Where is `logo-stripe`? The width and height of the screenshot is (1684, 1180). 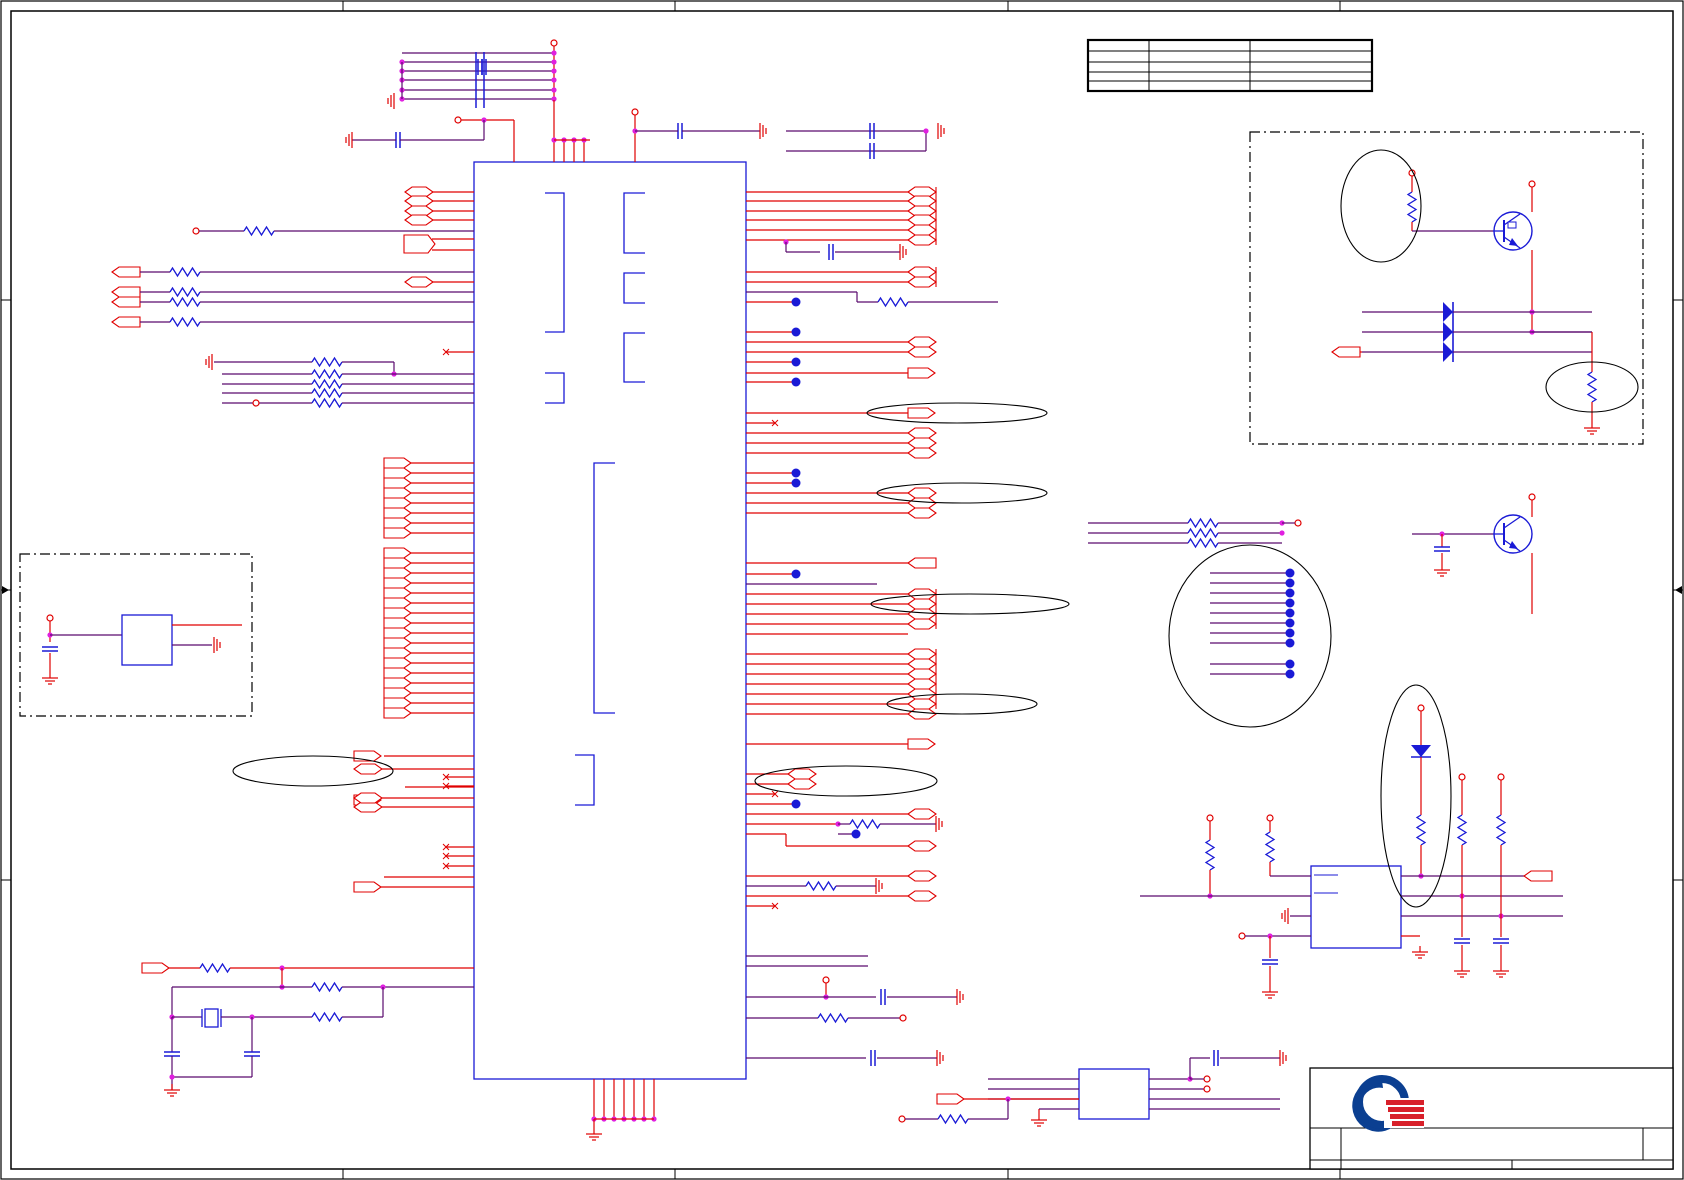
logo-stripe is located at coordinates (1407, 1116).